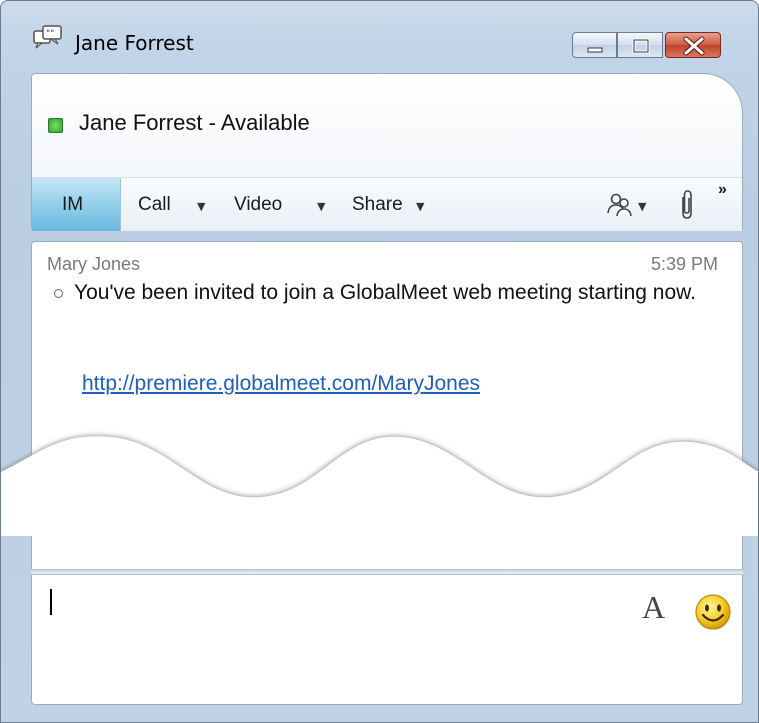 The width and height of the screenshot is (759, 723). I want to click on share-button: Share, so click(377, 205).